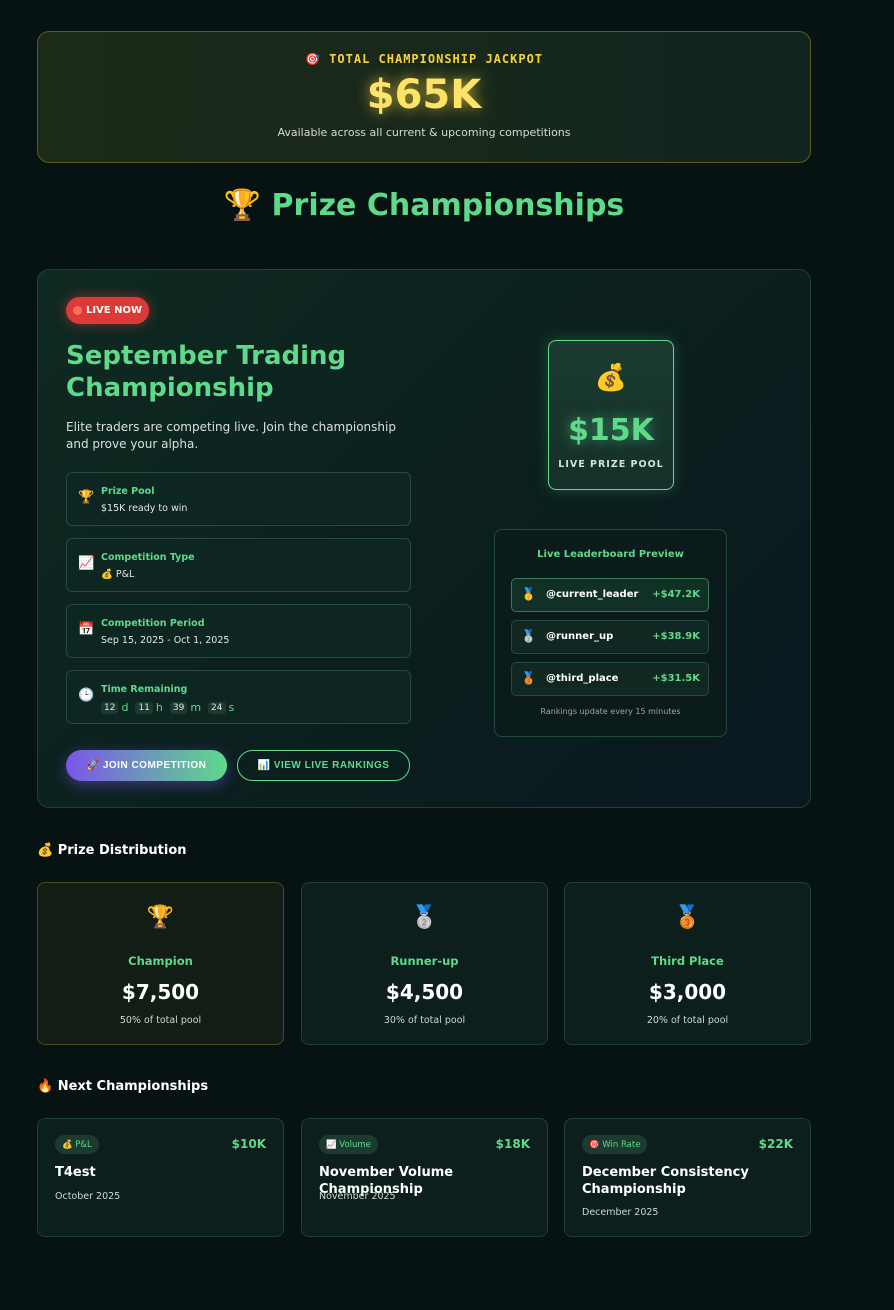 The width and height of the screenshot is (894, 1310). What do you see at coordinates (217, 707) in the screenshot?
I see `timer-seconds: 24` at bounding box center [217, 707].